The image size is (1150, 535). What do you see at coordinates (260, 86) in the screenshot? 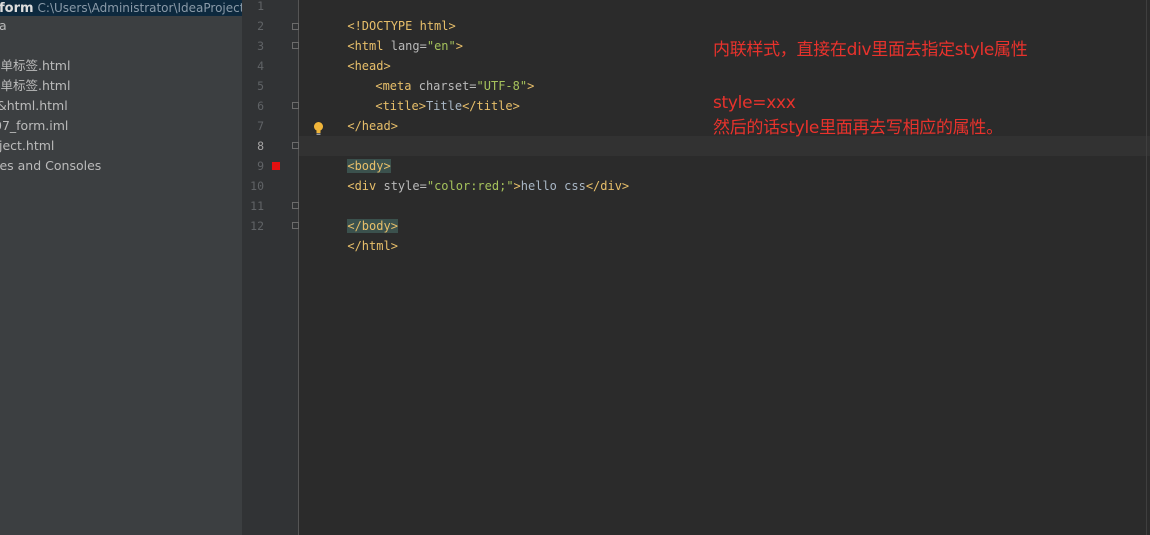
I see `line-number: 5` at bounding box center [260, 86].